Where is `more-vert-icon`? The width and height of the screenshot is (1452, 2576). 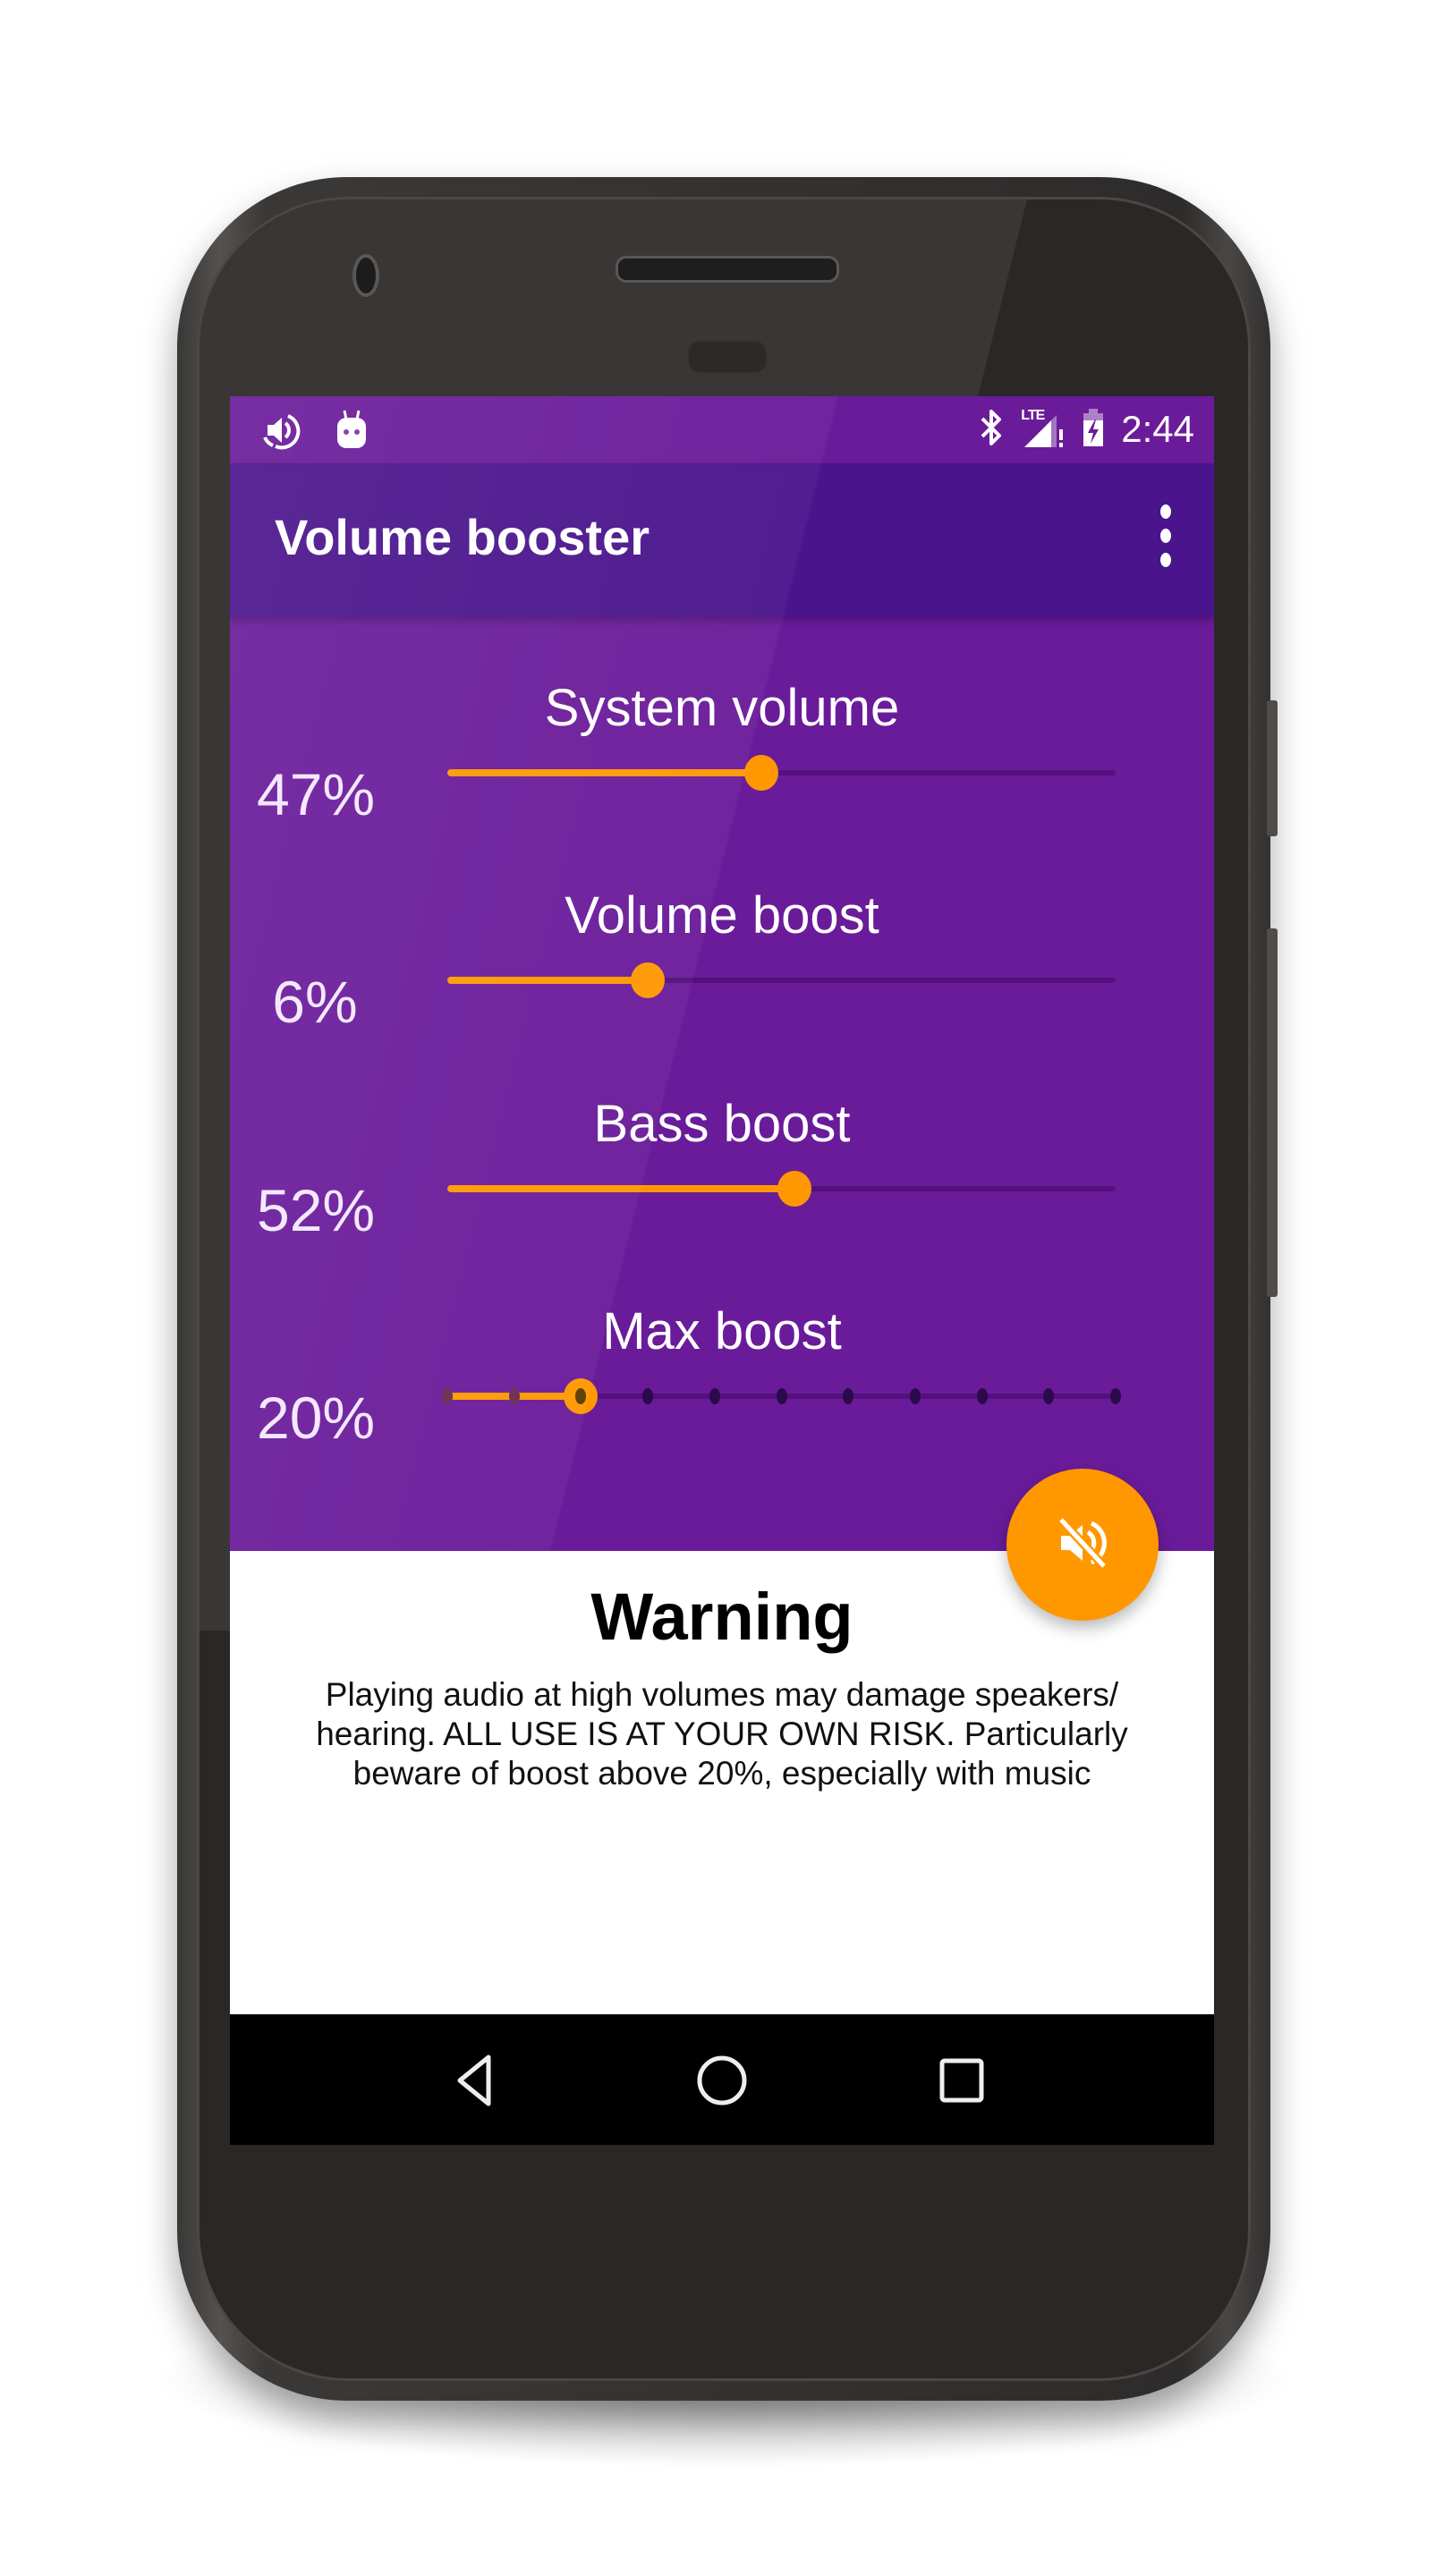
more-vert-icon is located at coordinates (1166, 535).